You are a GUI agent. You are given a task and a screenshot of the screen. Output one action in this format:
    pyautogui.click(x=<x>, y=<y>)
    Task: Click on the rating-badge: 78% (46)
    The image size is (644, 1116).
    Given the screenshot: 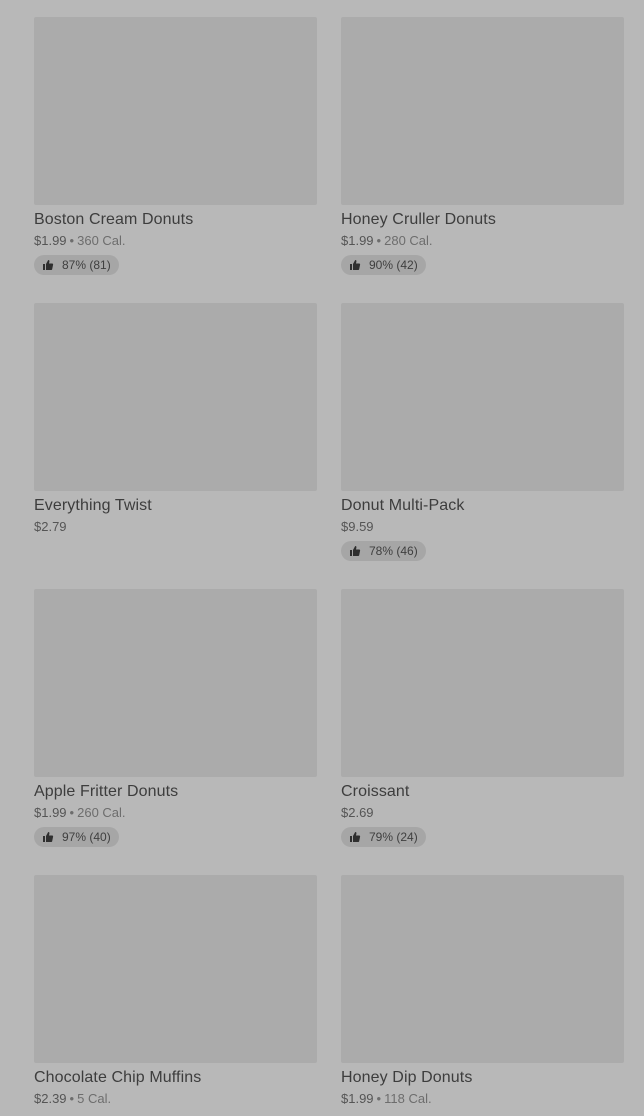 What is the action you would take?
    pyautogui.click(x=383, y=551)
    